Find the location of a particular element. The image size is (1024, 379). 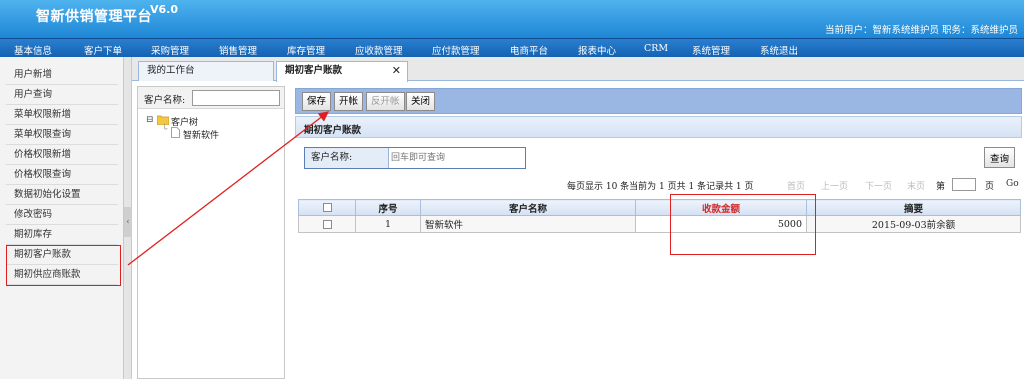

tab-opening-customer-ar: 期初客户账款 ✕ is located at coordinates (342, 71).